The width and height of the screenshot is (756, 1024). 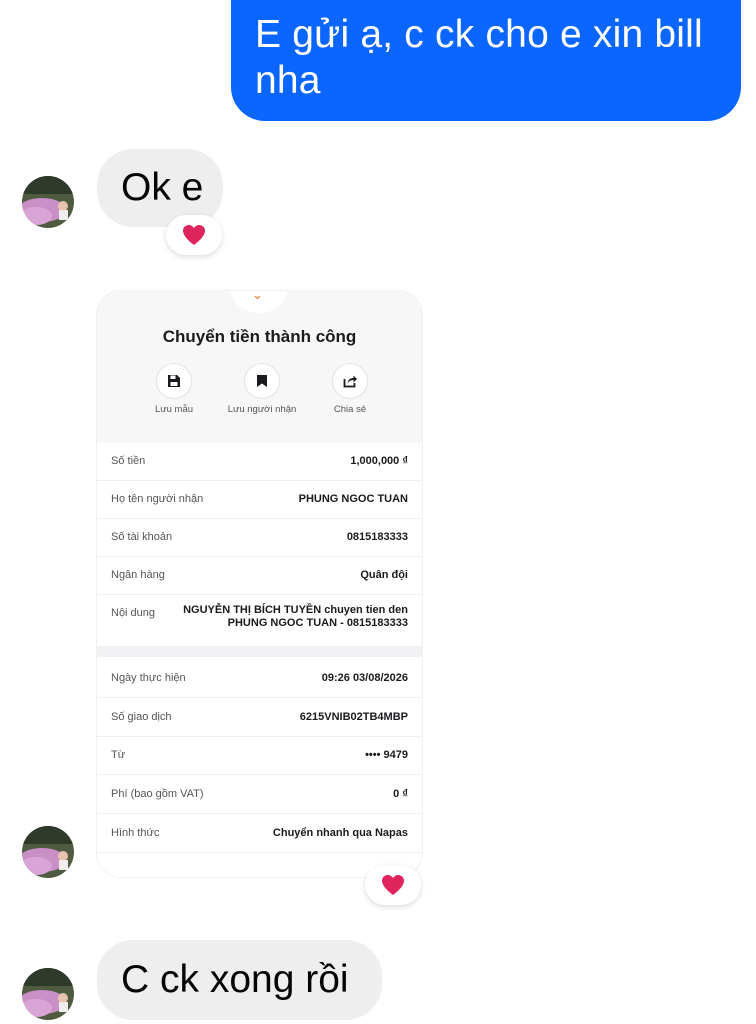 I want to click on share-icon, so click(x=350, y=381).